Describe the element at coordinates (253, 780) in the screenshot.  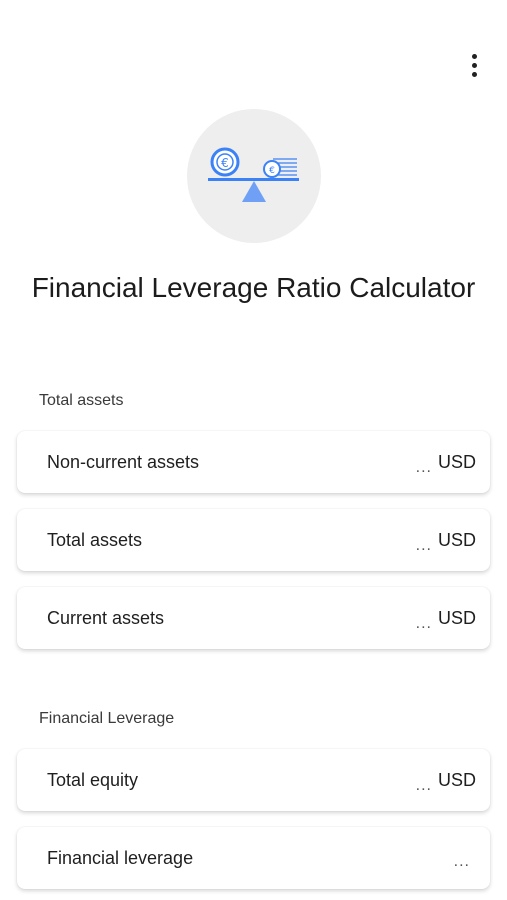
I see `field-total-equity: Total equity ... USD` at that location.